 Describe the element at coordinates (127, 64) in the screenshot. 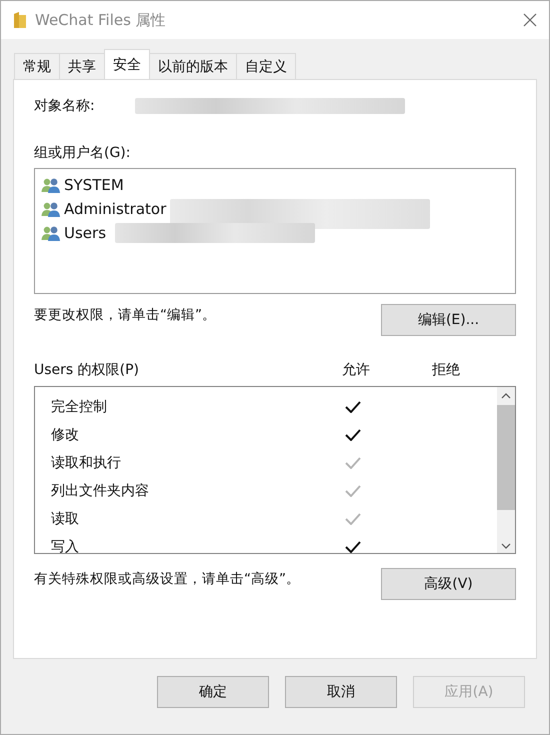

I see `tab: 安全` at that location.